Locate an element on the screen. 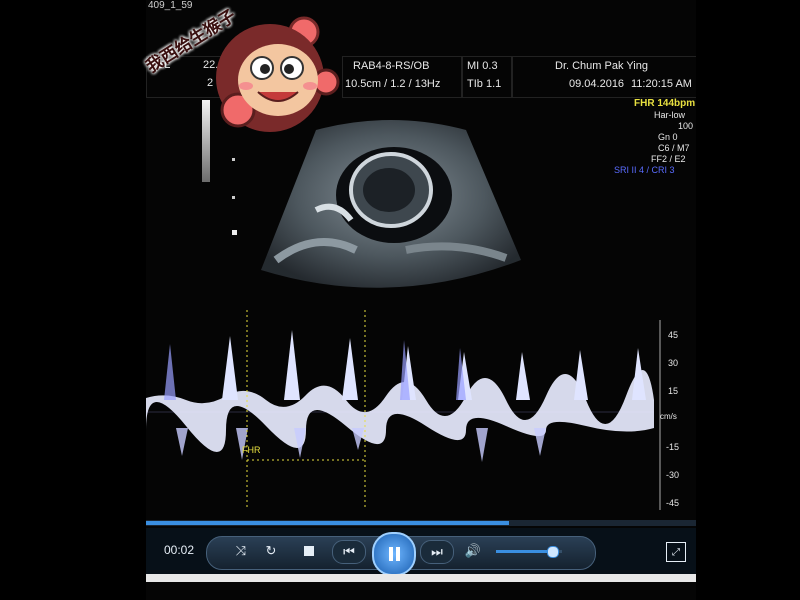 The image size is (800, 600). play-pause-icon is located at coordinates (394, 554).